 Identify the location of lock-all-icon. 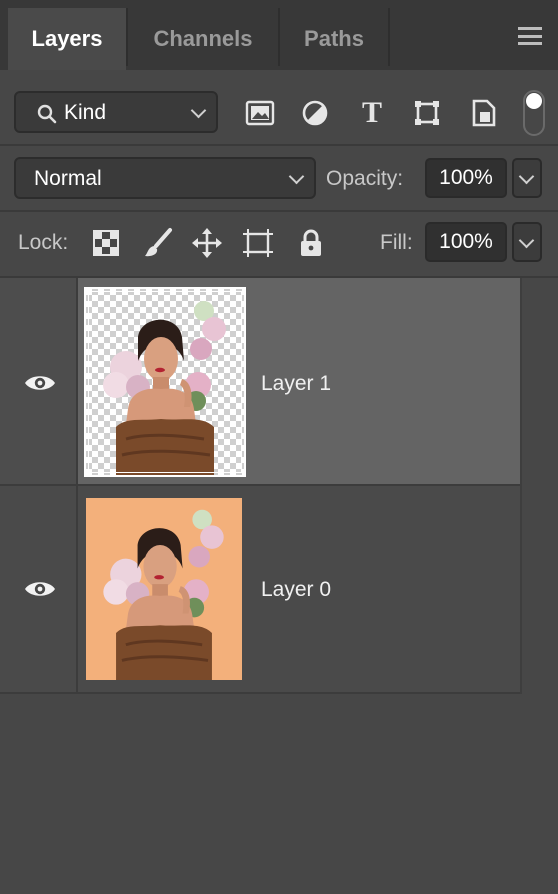
(311, 243).